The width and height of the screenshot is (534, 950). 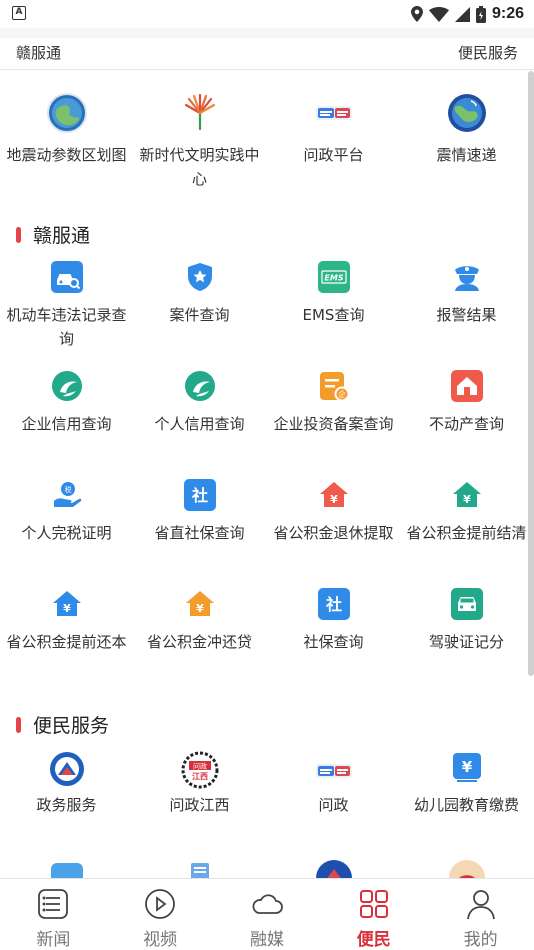 What do you see at coordinates (333, 415) in the screenshot?
I see `service-enterprise-investment: 企 企业投资备案查询` at bounding box center [333, 415].